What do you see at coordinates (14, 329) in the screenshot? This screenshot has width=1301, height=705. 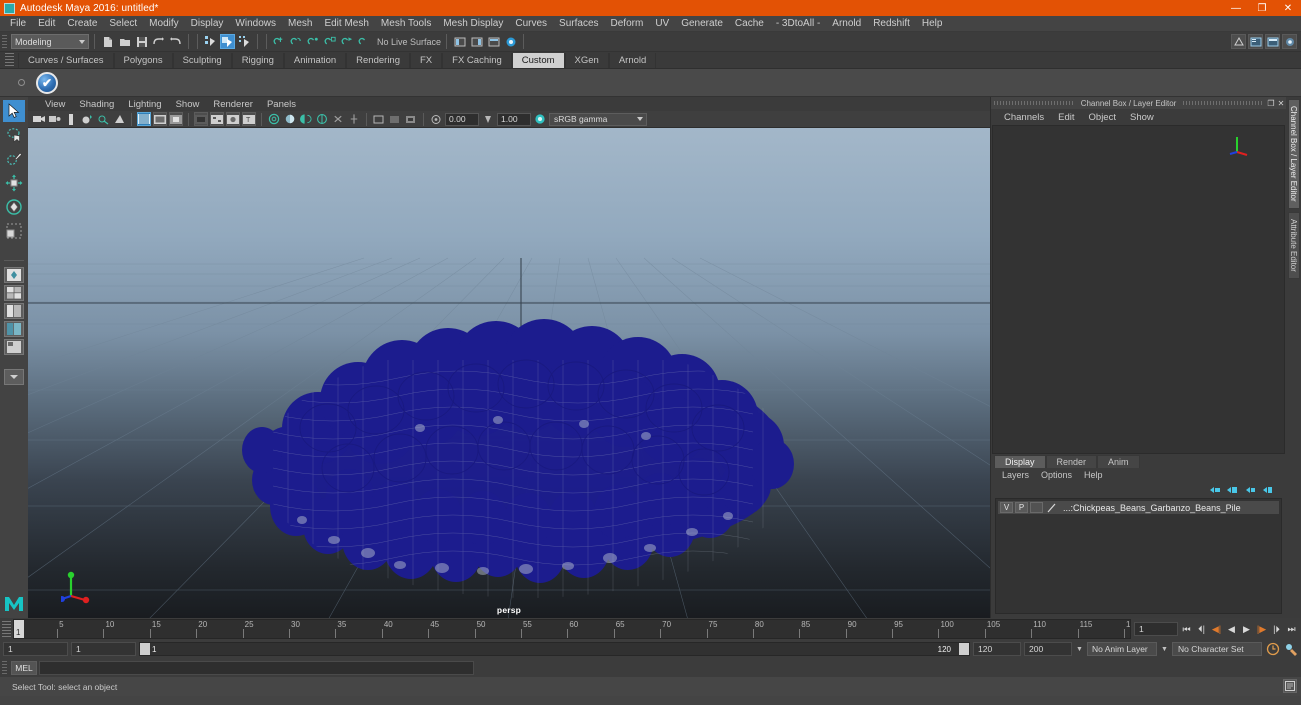 I see `persp-graph-layout` at bounding box center [14, 329].